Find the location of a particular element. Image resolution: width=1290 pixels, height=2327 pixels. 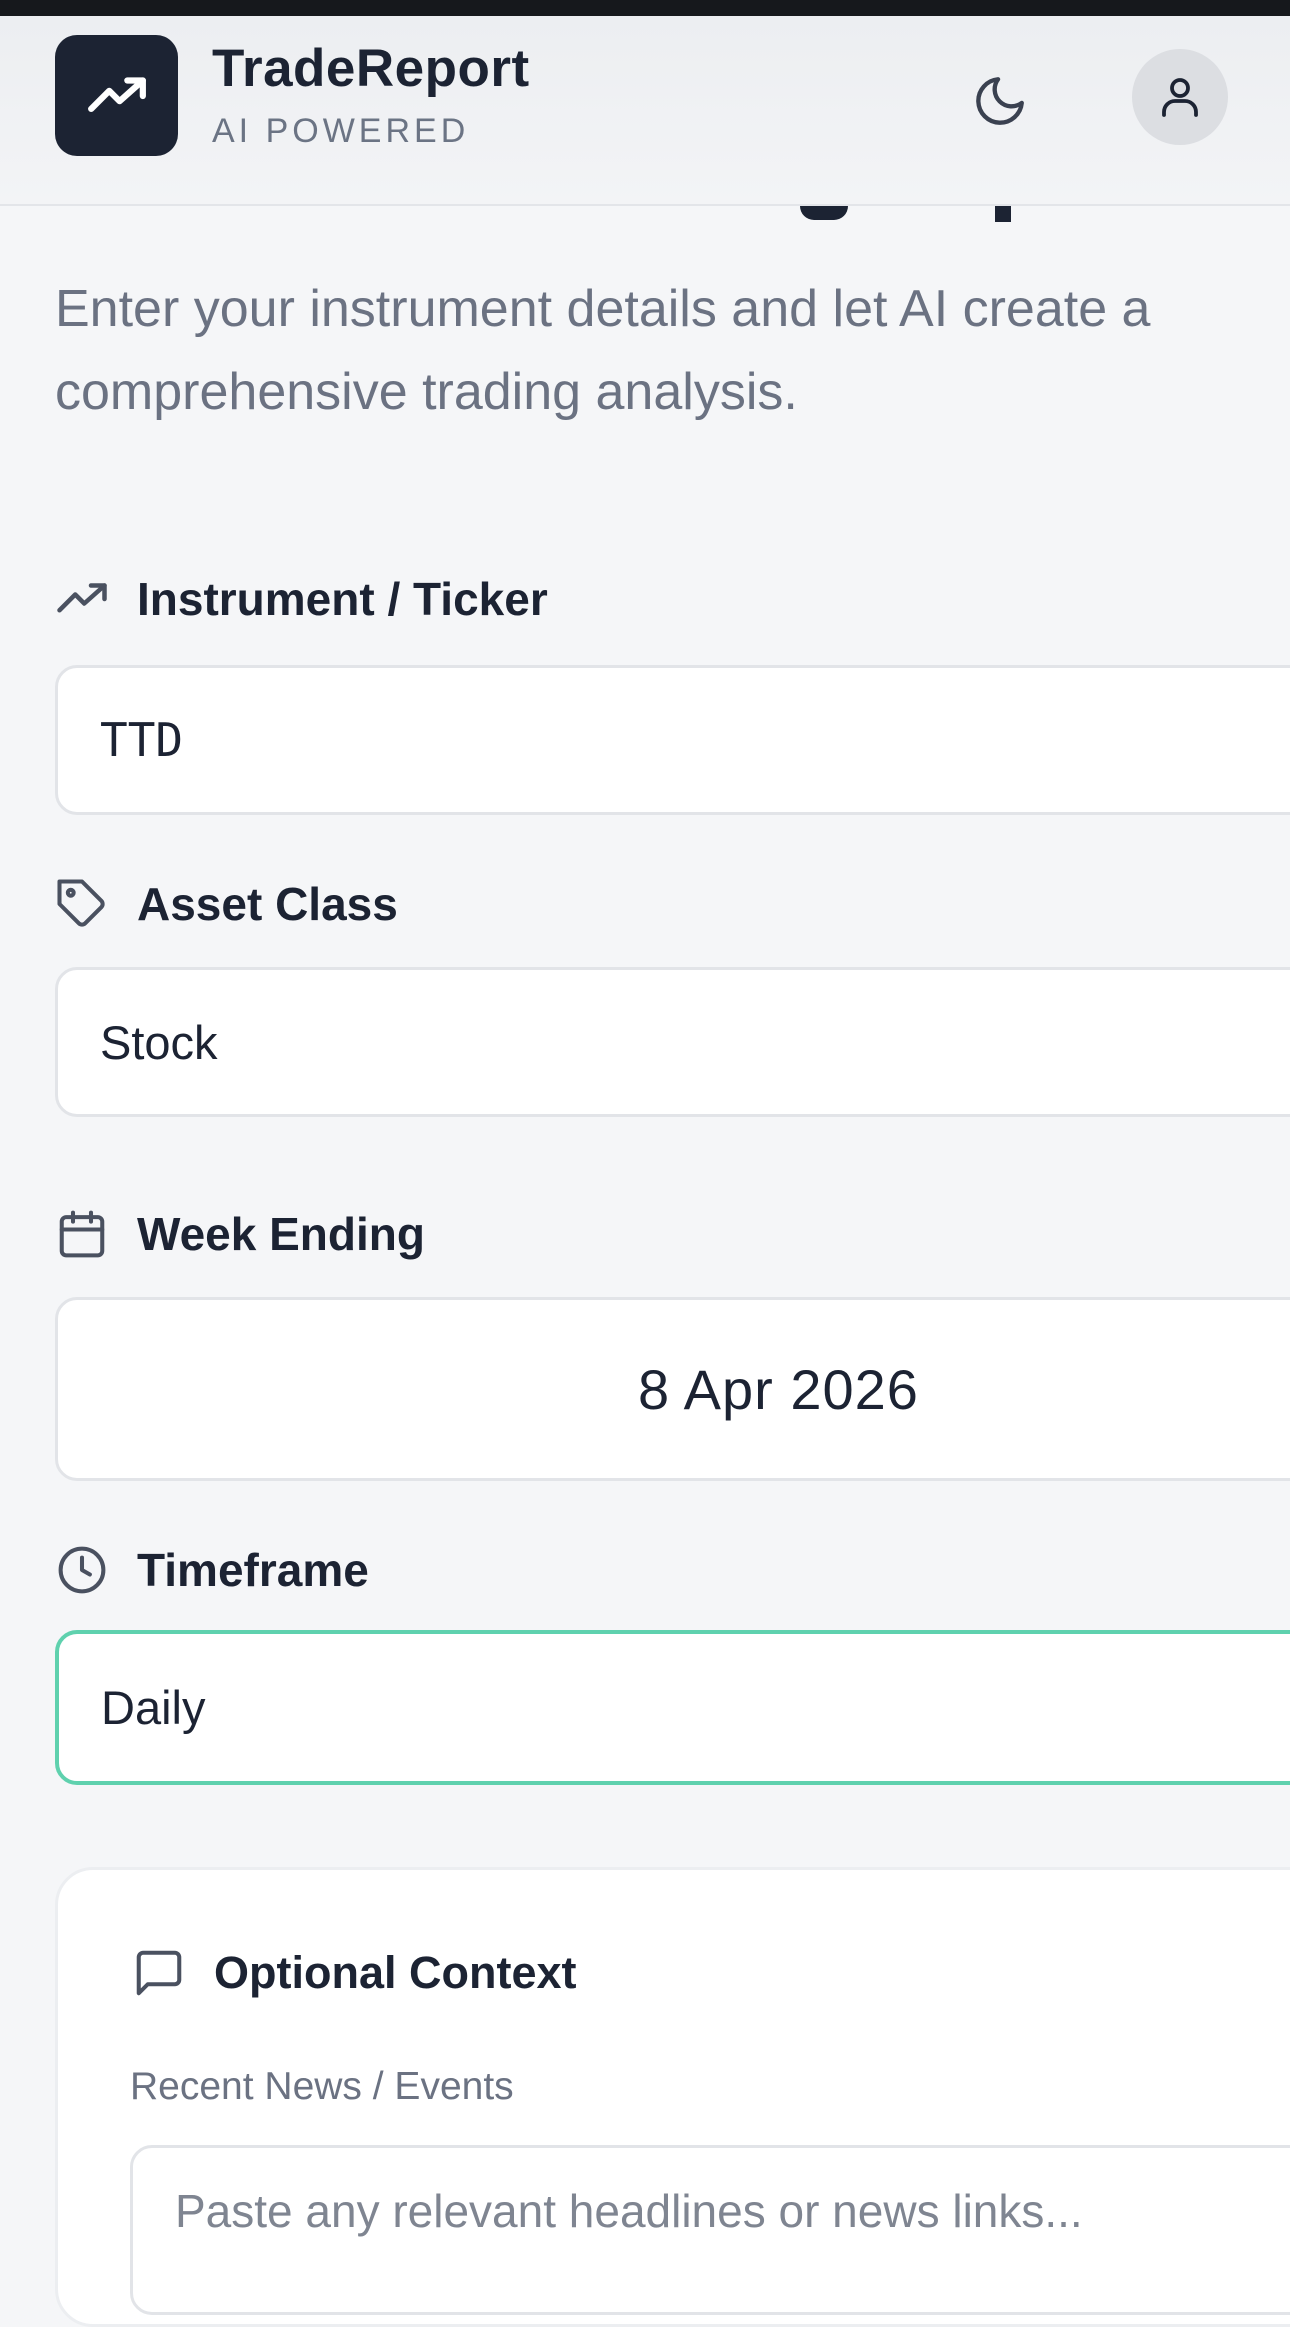

page-title-scrolled is located at coordinates (645, 215).